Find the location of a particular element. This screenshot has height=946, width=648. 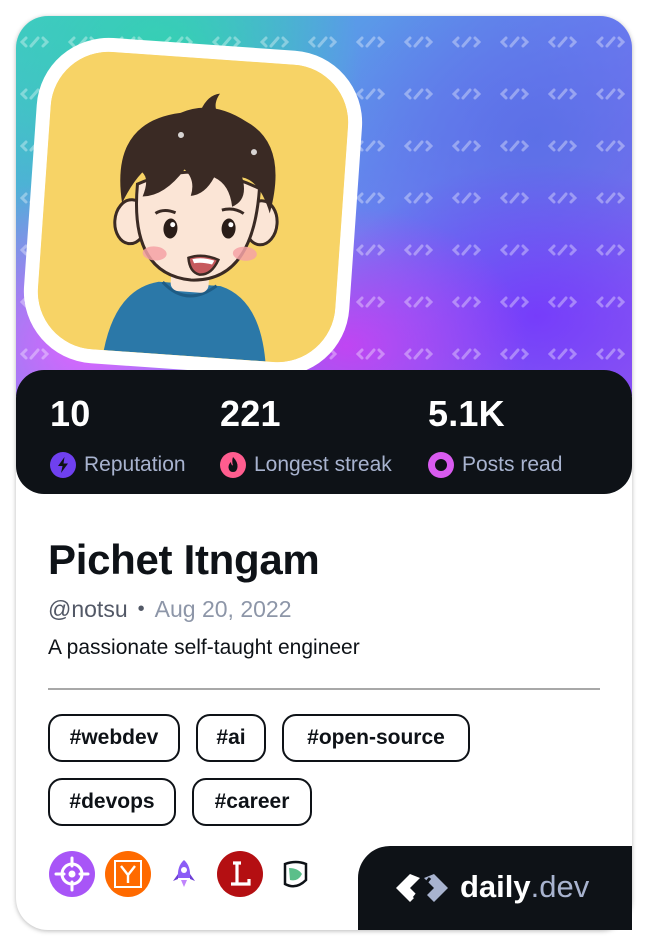

leaf-app-icon is located at coordinates (296, 874).